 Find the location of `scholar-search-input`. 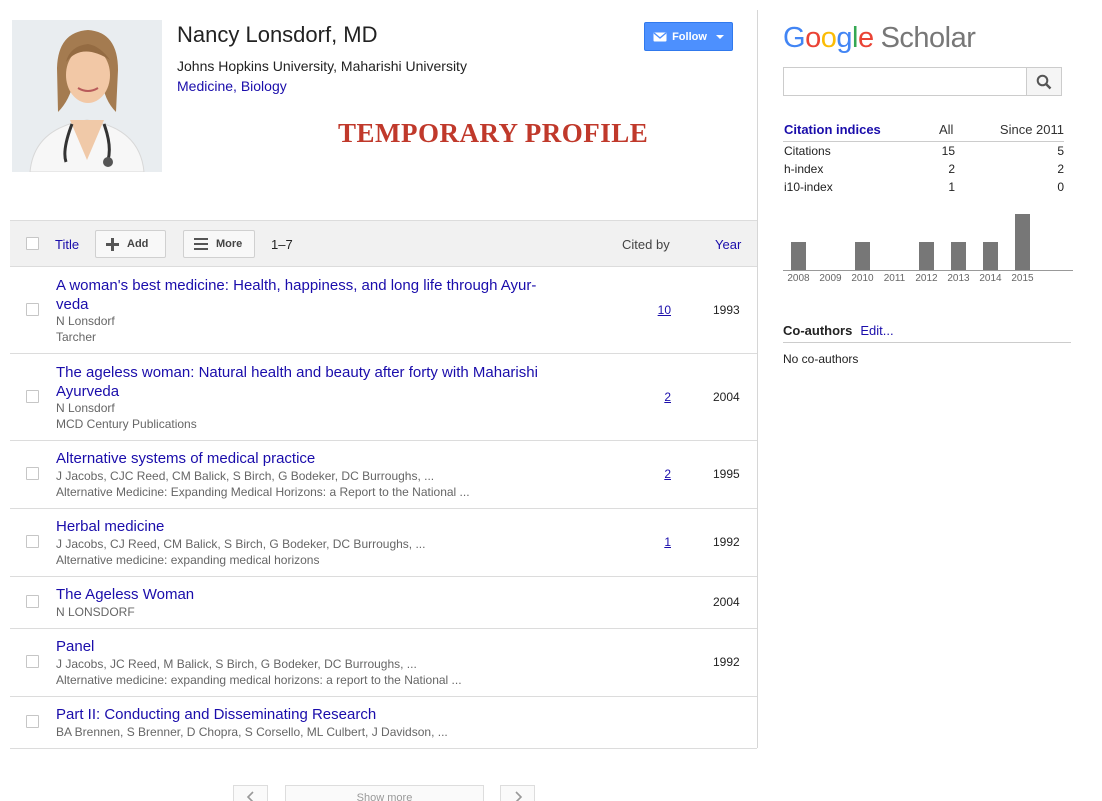

scholar-search-input is located at coordinates (905, 81).